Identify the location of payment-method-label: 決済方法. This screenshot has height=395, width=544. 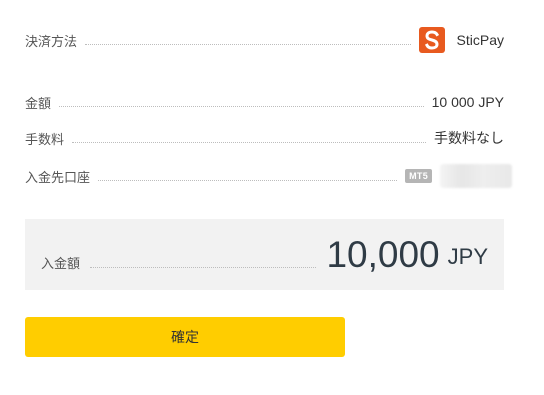
(51, 41).